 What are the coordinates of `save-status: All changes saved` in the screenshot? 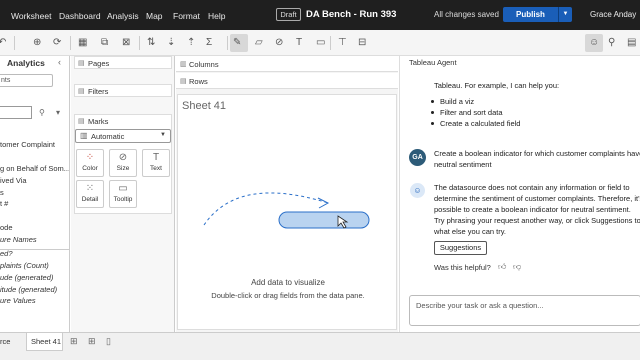 It's located at (466, 14).